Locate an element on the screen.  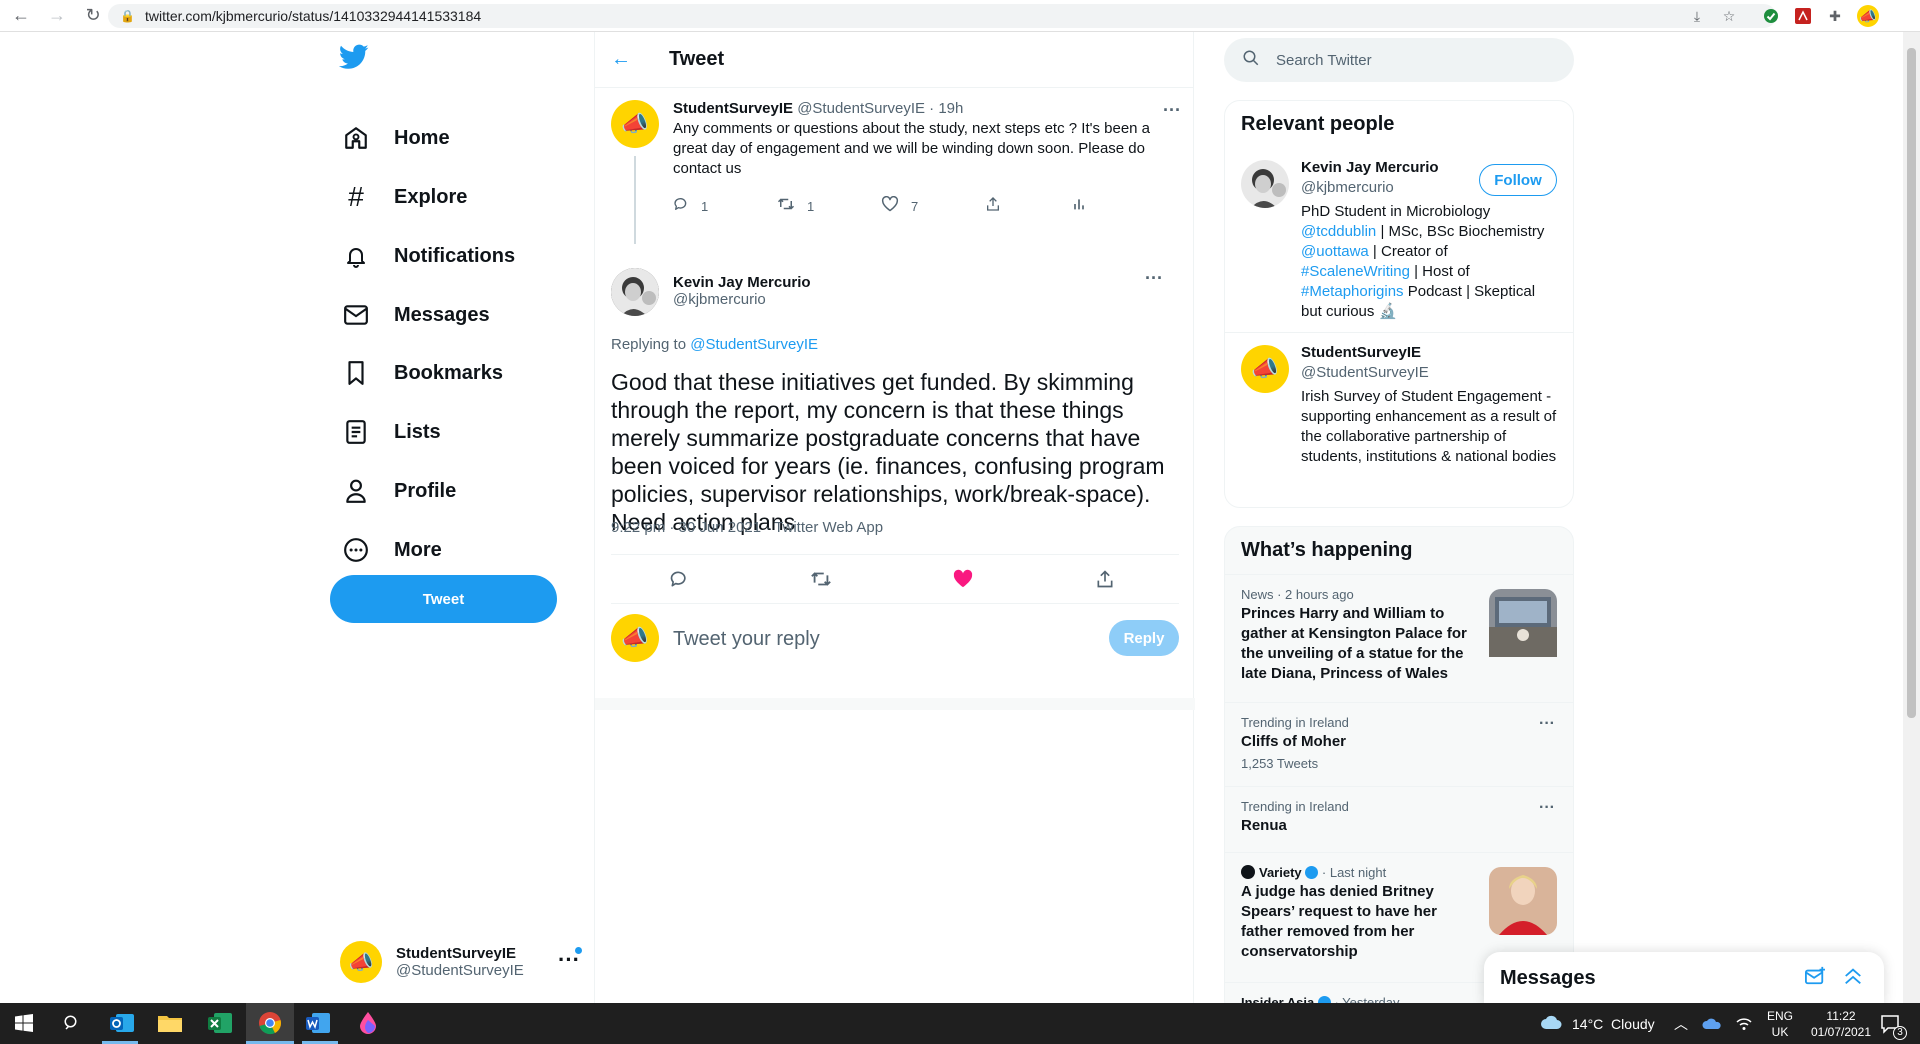
tweet-author-name: StudentSurveyIE is located at coordinates (733, 108).